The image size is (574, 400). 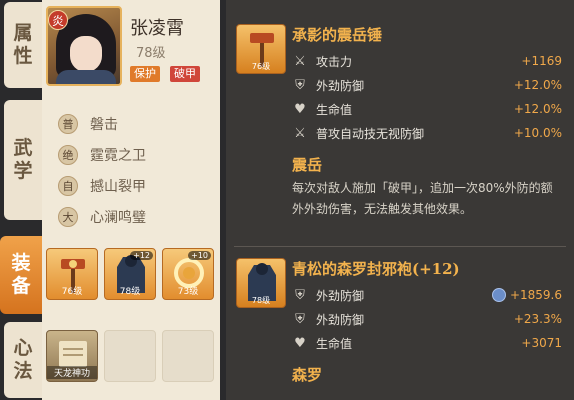 What do you see at coordinates (86, 77) in the screenshot?
I see `portrait-robe` at bounding box center [86, 77].